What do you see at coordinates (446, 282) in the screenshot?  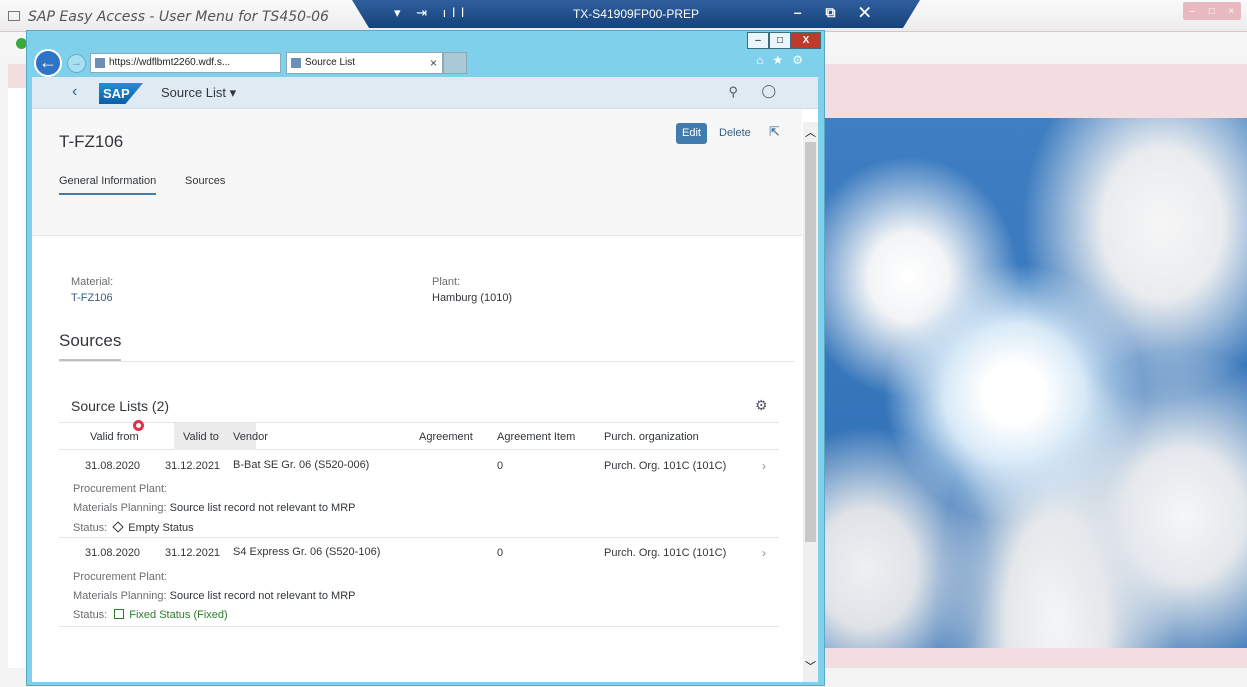 I see `plant-label: Plant:` at bounding box center [446, 282].